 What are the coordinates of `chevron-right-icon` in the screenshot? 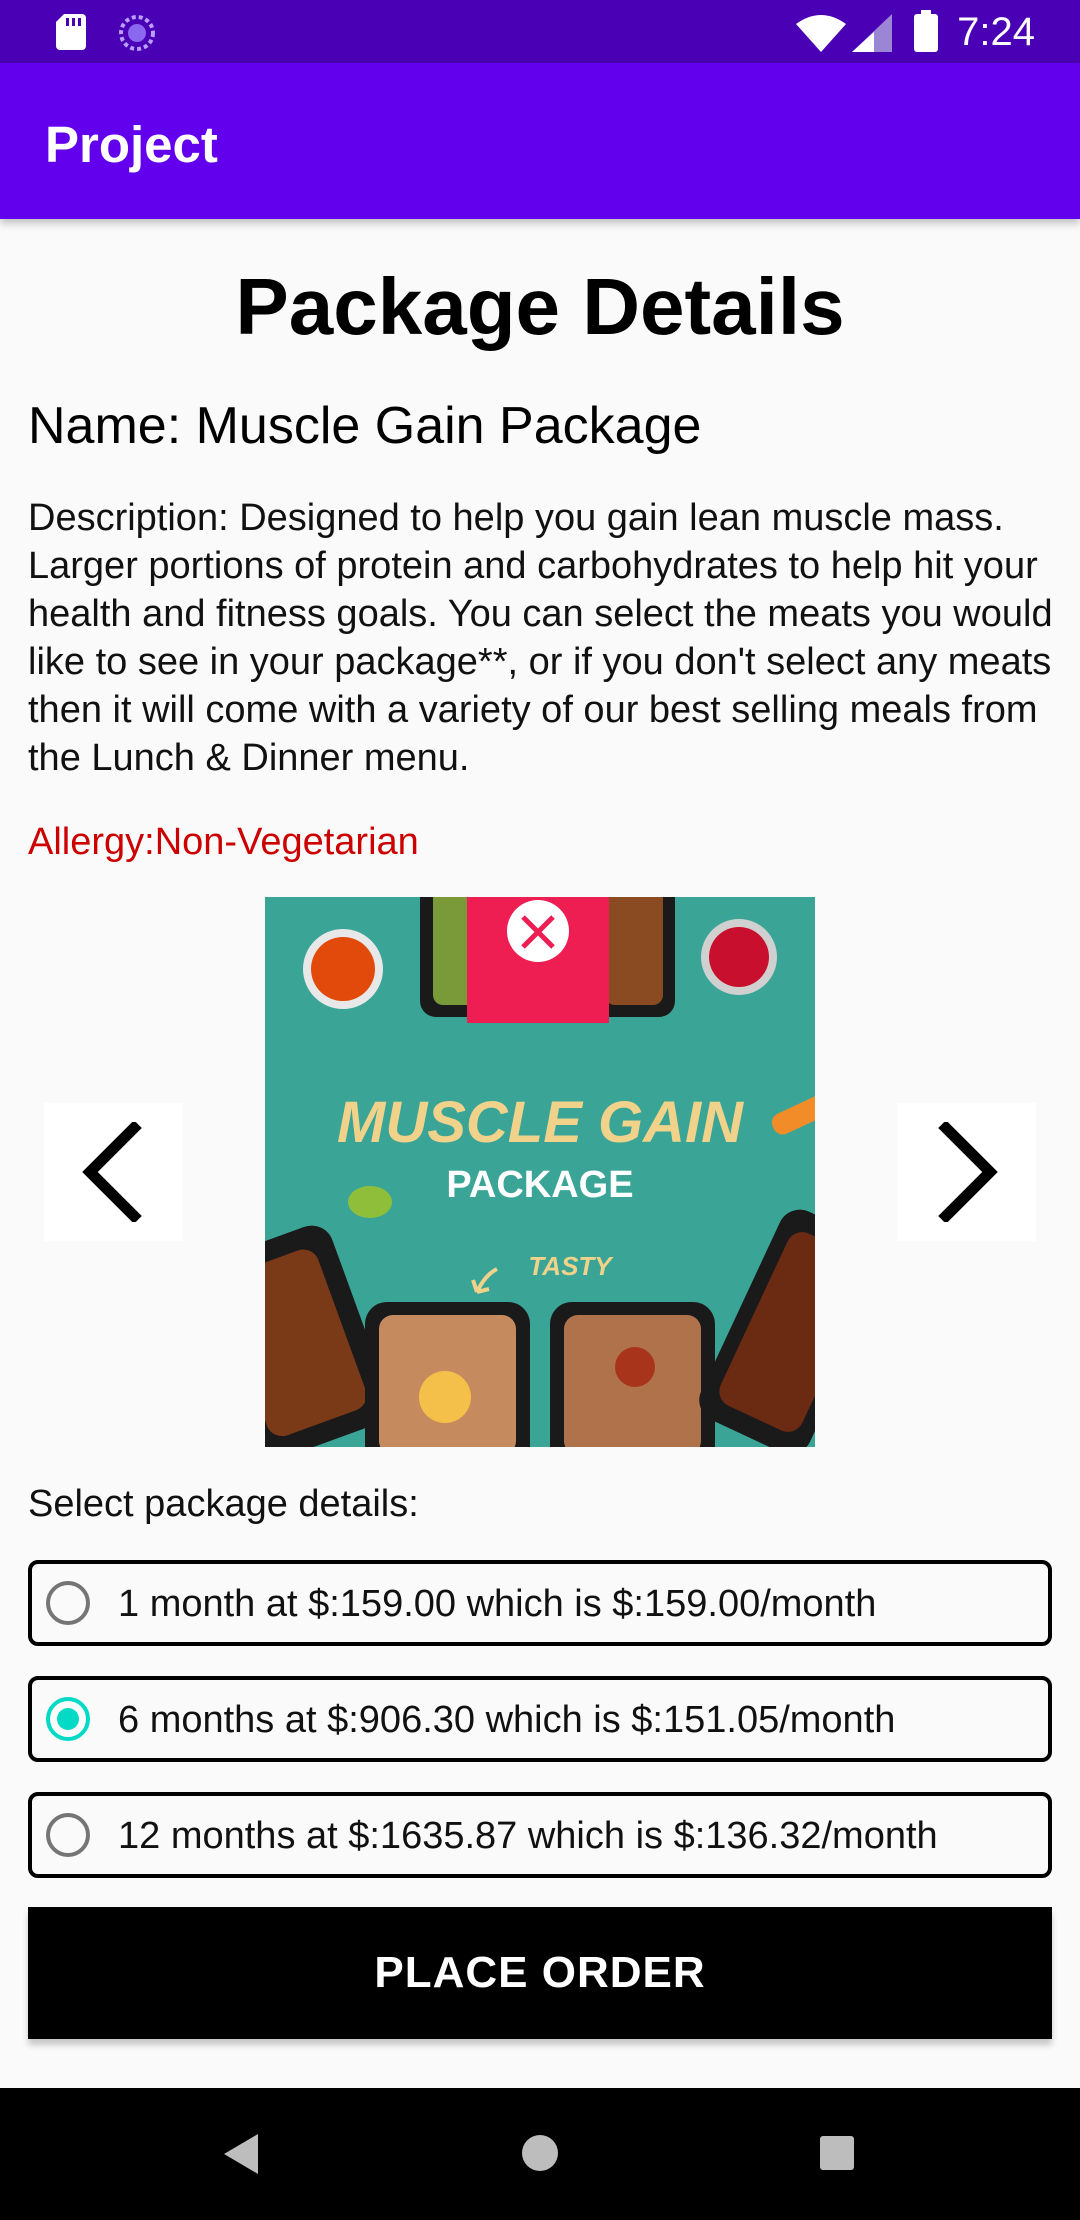 It's located at (968, 1172).